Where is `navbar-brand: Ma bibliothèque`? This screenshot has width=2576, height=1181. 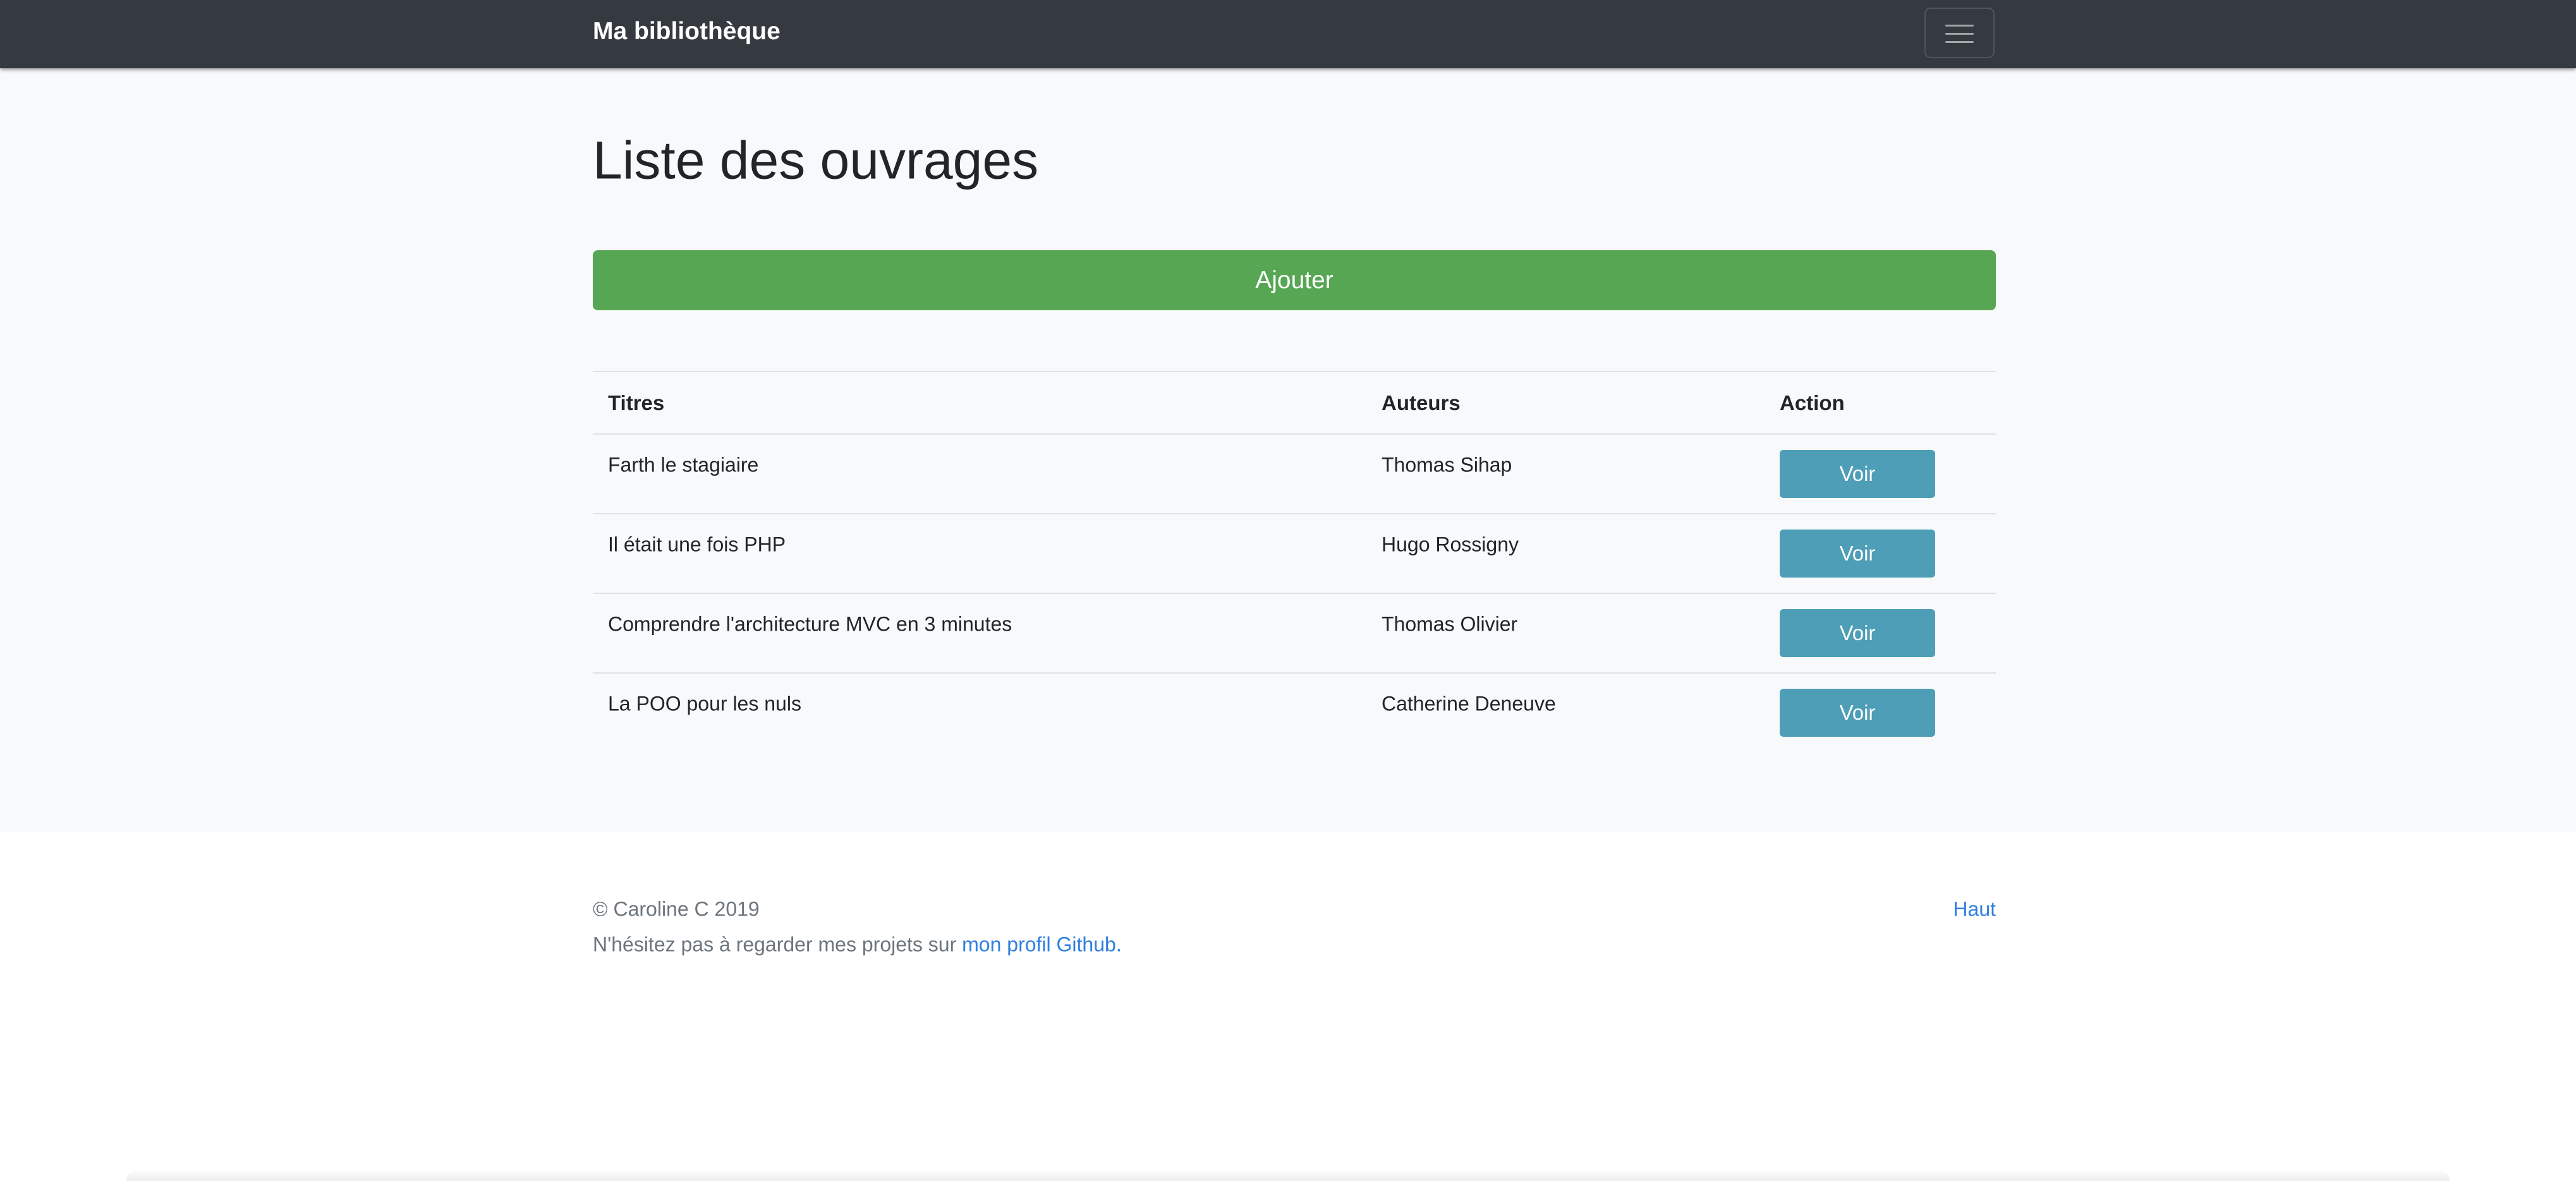 navbar-brand: Ma bibliothèque is located at coordinates (687, 31).